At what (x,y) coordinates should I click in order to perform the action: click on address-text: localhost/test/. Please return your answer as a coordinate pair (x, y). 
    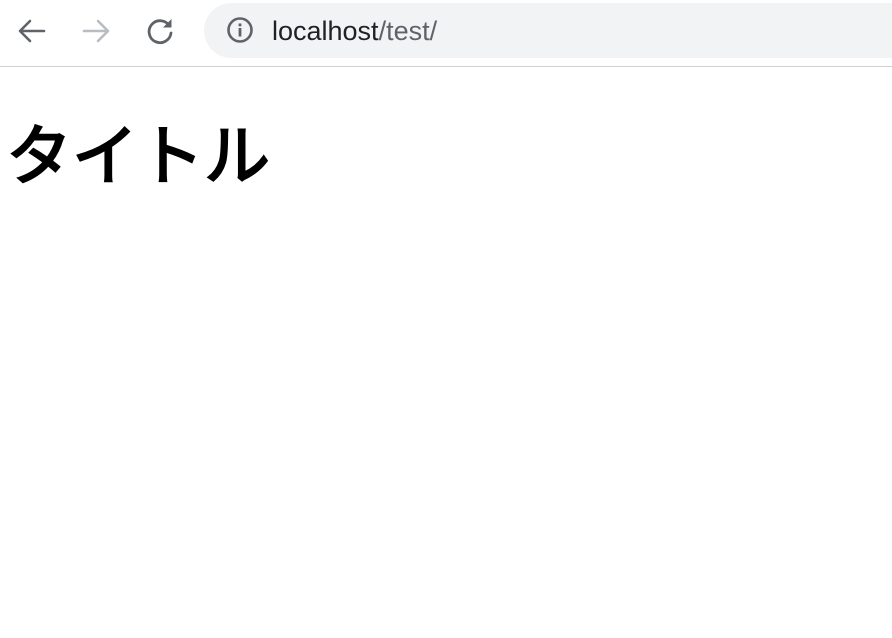
    Looking at the image, I should click on (354, 31).